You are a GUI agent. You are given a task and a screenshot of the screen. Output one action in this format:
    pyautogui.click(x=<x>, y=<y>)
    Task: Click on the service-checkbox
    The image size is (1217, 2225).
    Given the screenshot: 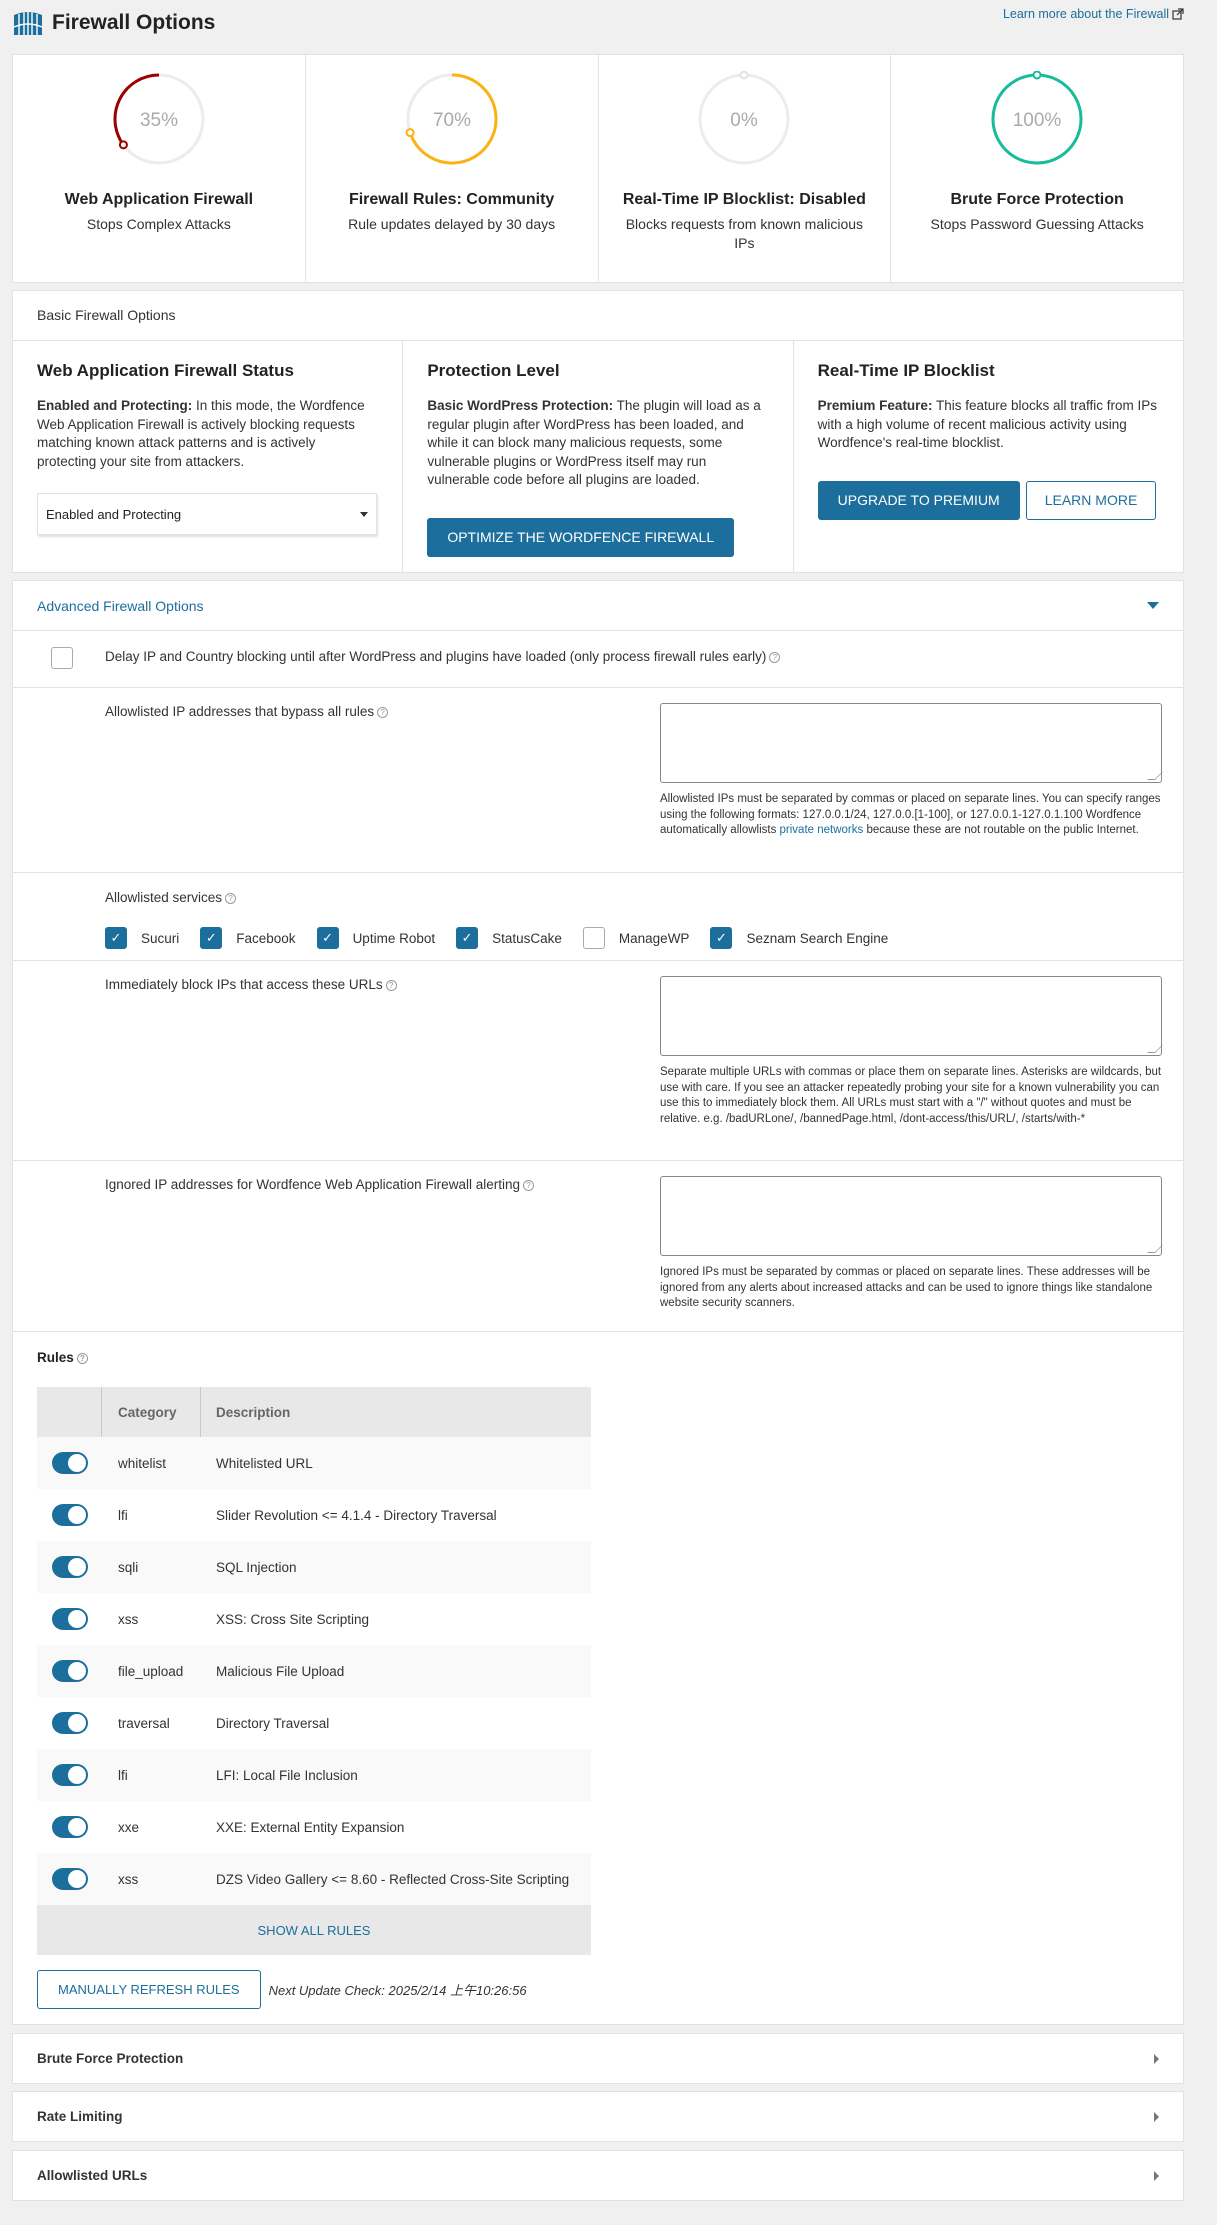 What is the action you would take?
    pyautogui.click(x=593, y=938)
    